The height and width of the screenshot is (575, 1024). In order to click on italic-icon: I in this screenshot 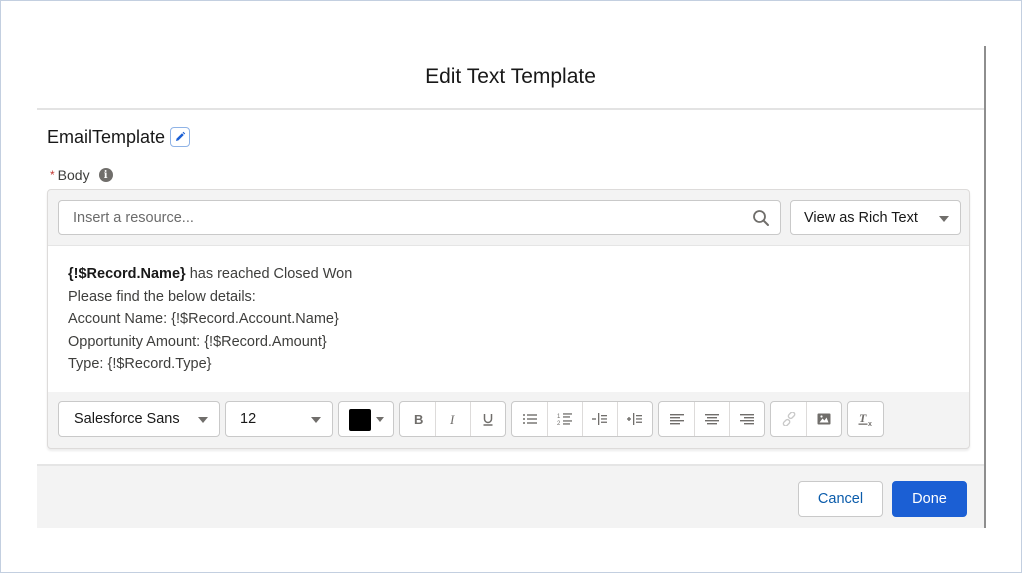, I will do `click(452, 419)`.